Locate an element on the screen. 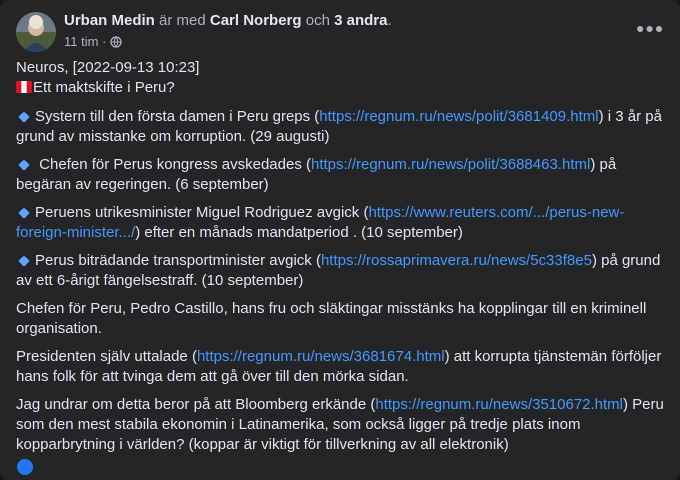 This screenshot has height=480, width=680. and-text: och is located at coordinates (317, 20).